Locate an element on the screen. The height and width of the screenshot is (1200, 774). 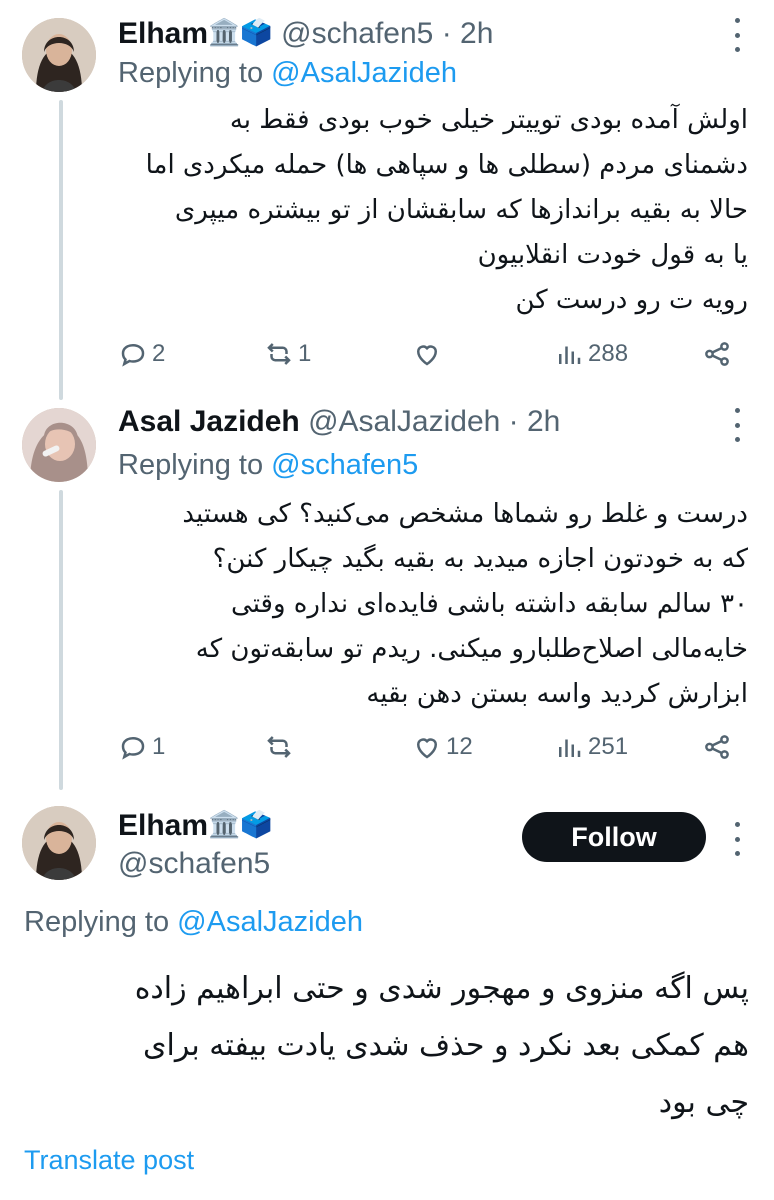
tweet-header: Elham🏛️🗳️ is located at coordinates (195, 825).